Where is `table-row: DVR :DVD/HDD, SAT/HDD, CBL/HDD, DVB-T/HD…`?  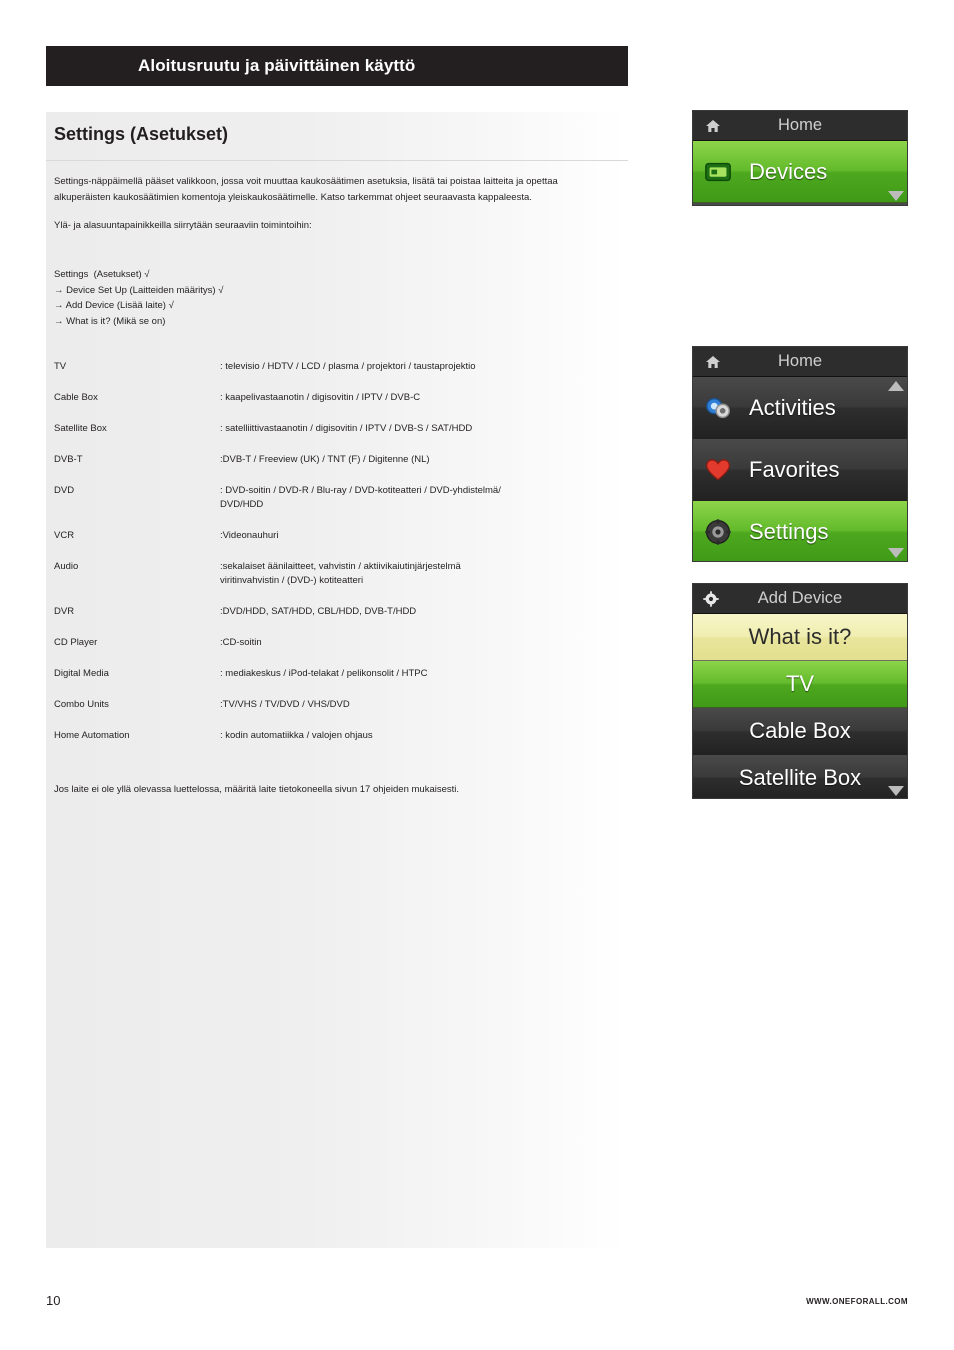 table-row: DVR :DVD/HDD, SAT/HDD, CBL/HDD, DVB-T/HD… is located at coordinates (334, 612).